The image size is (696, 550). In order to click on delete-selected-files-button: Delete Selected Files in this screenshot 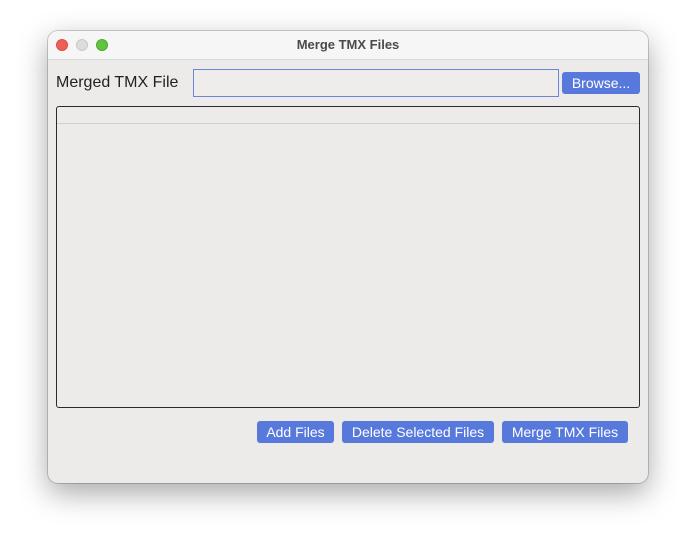, I will do `click(418, 432)`.